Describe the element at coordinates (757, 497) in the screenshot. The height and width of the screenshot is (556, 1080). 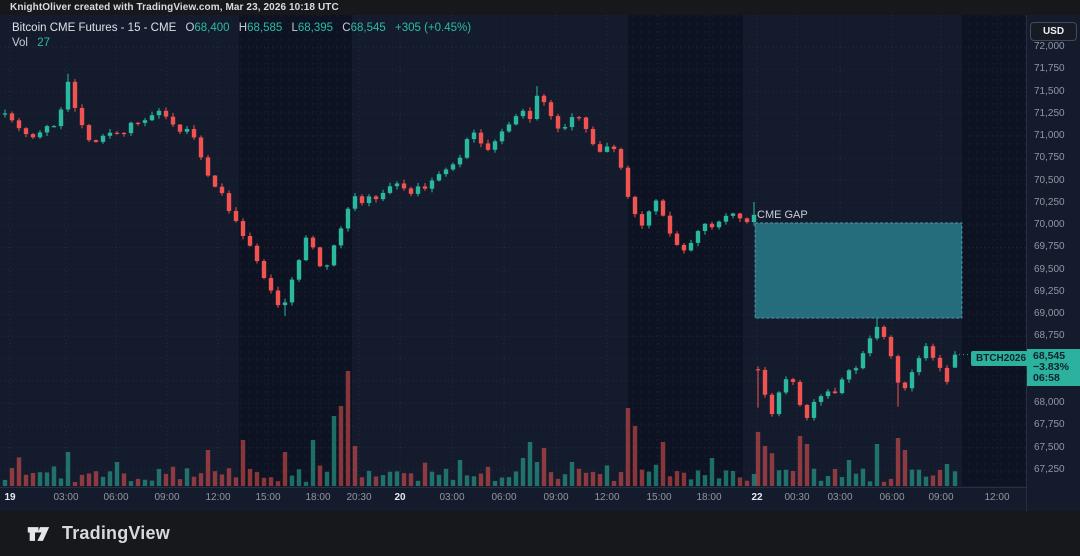
I see `time-label-day: 22` at that location.